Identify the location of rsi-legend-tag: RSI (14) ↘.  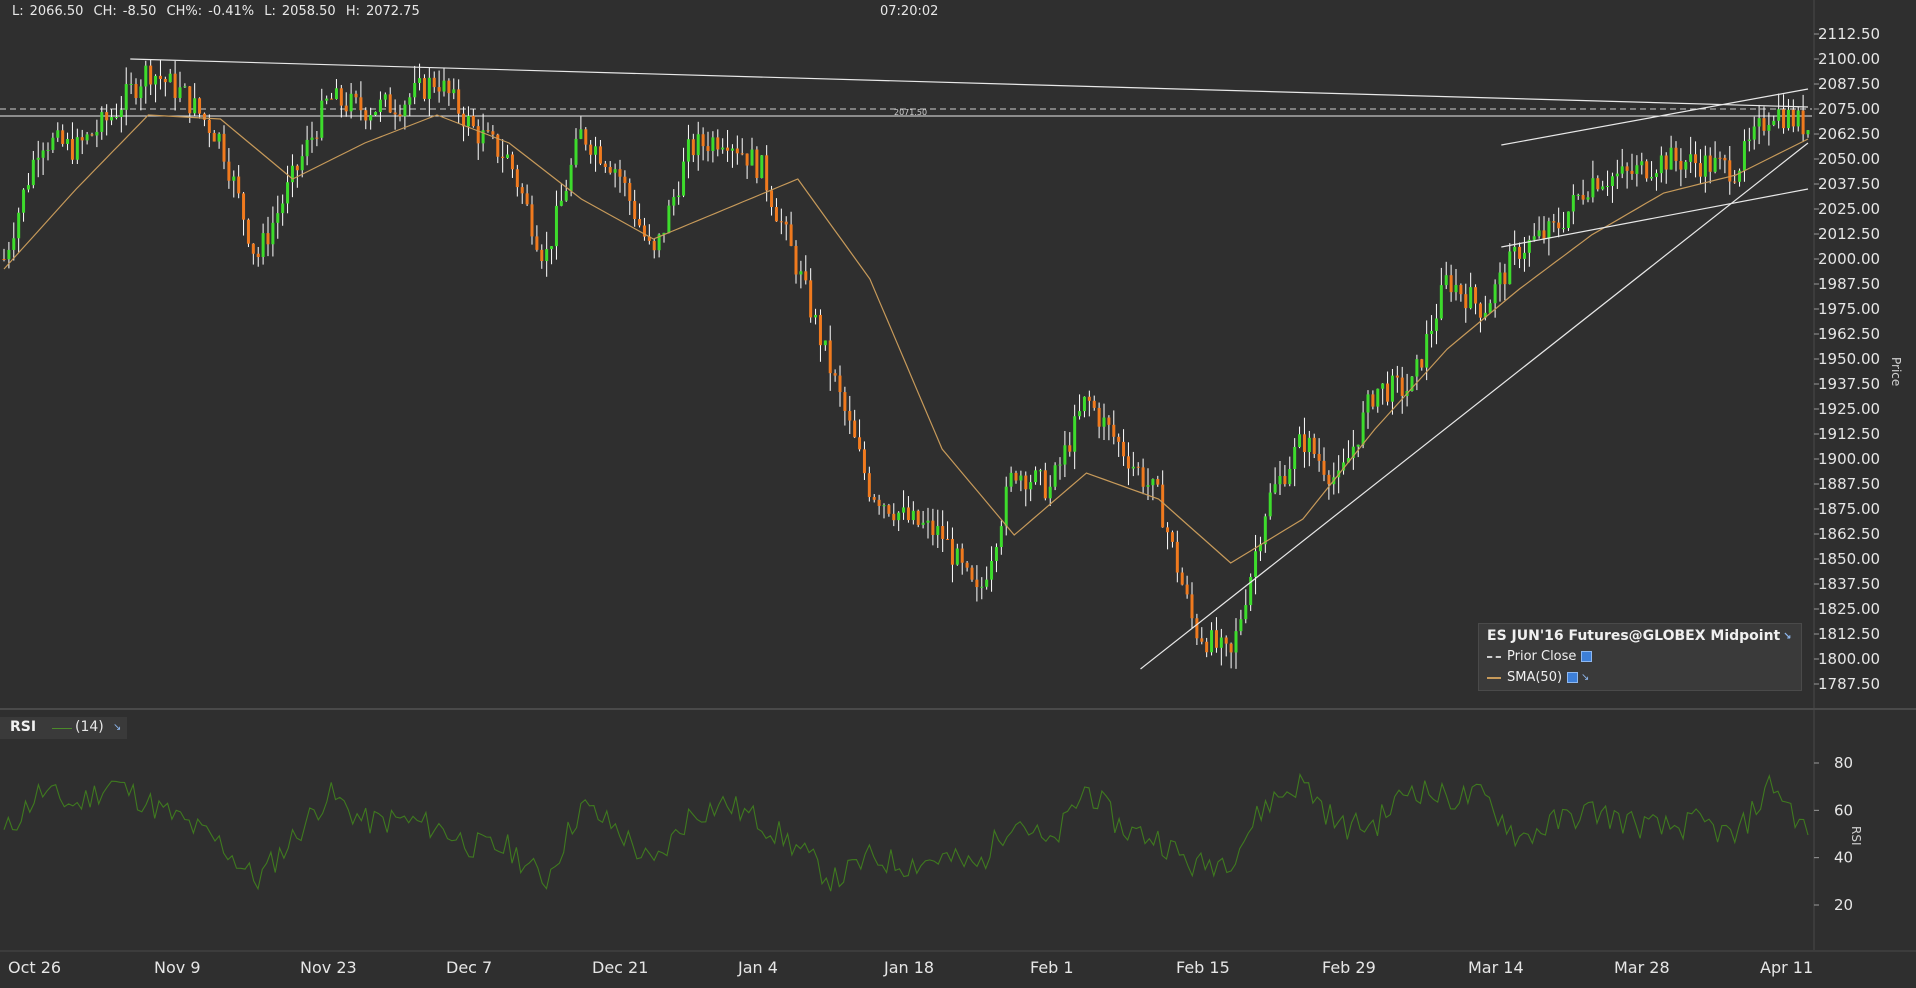
(63, 728).